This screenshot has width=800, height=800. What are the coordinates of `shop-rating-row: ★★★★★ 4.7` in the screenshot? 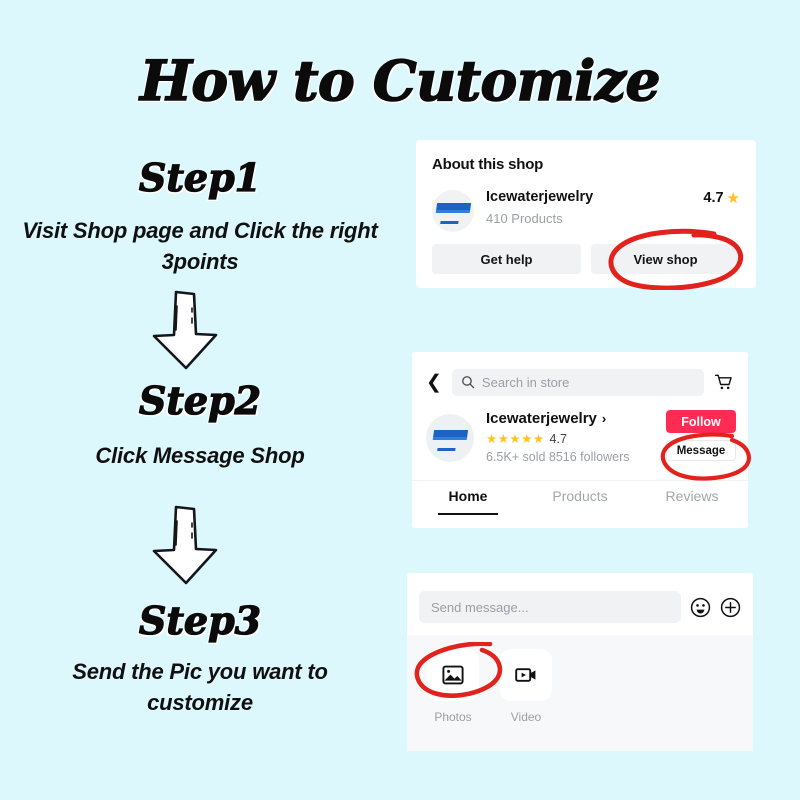 It's located at (526, 439).